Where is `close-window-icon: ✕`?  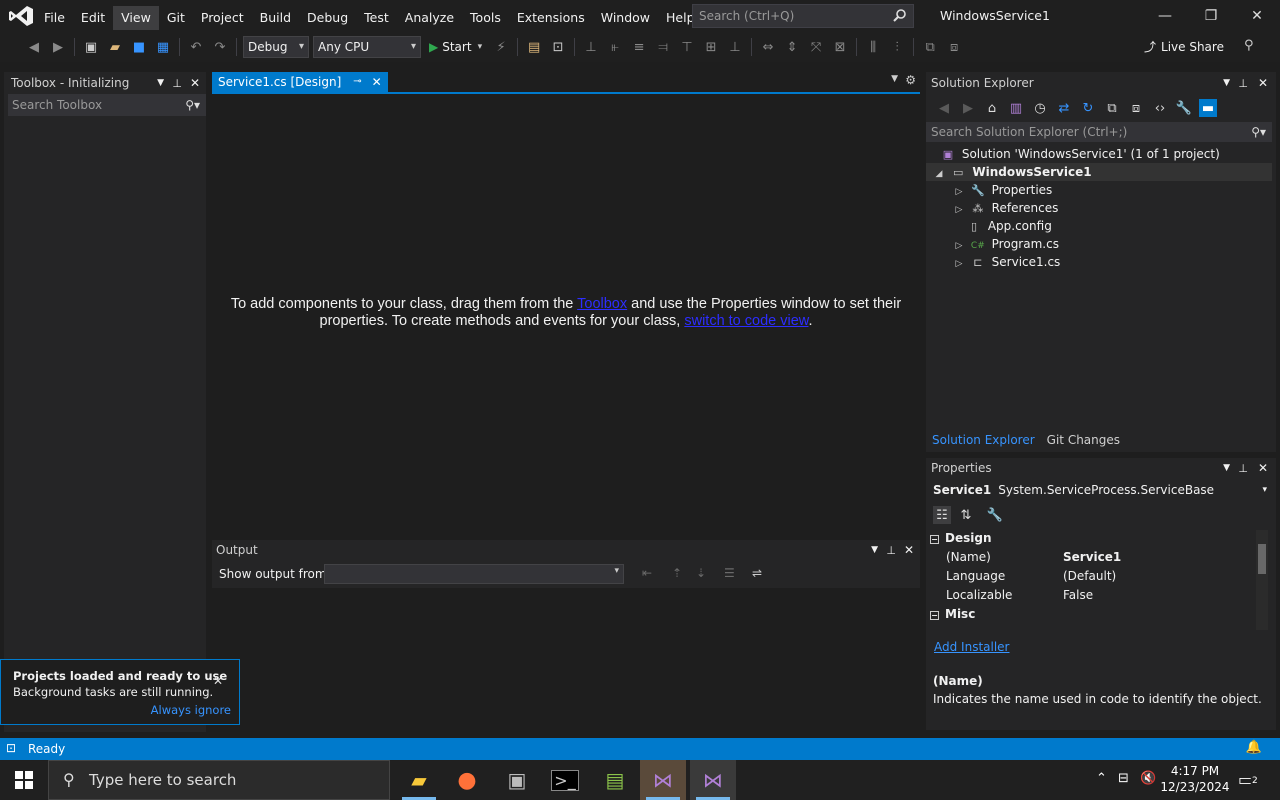 close-window-icon: ✕ is located at coordinates (1257, 16).